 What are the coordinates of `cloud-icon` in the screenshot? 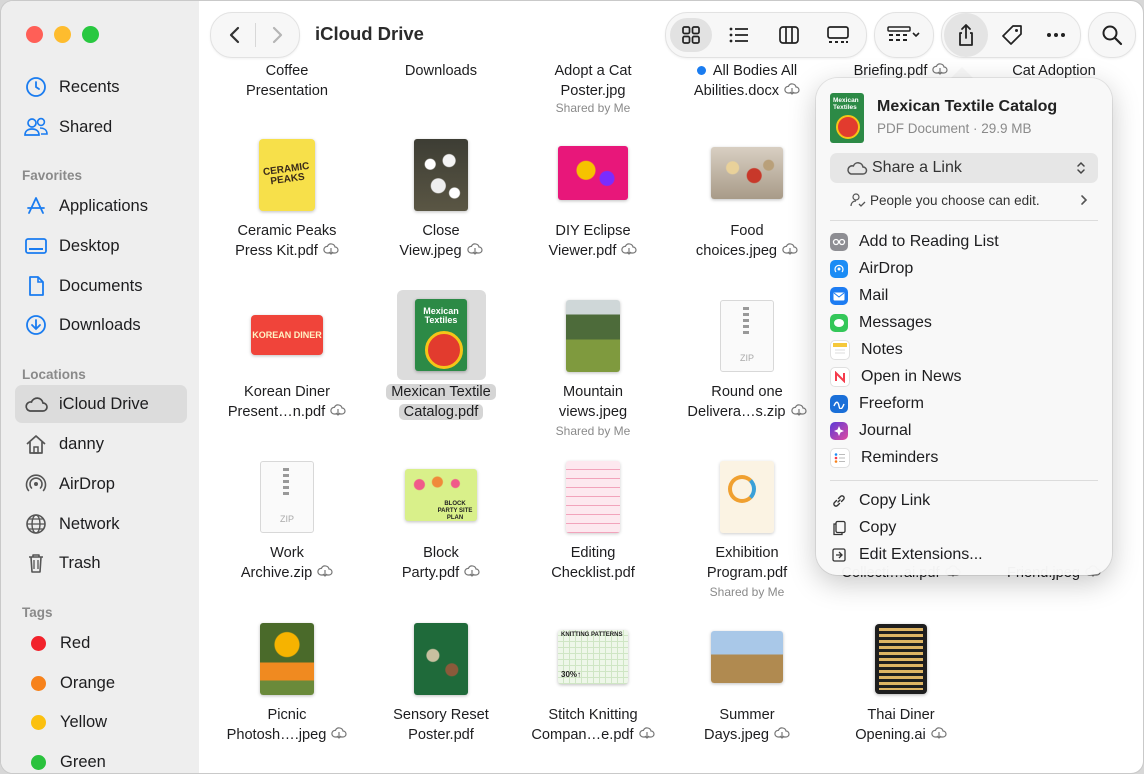 It's located at (36, 404).